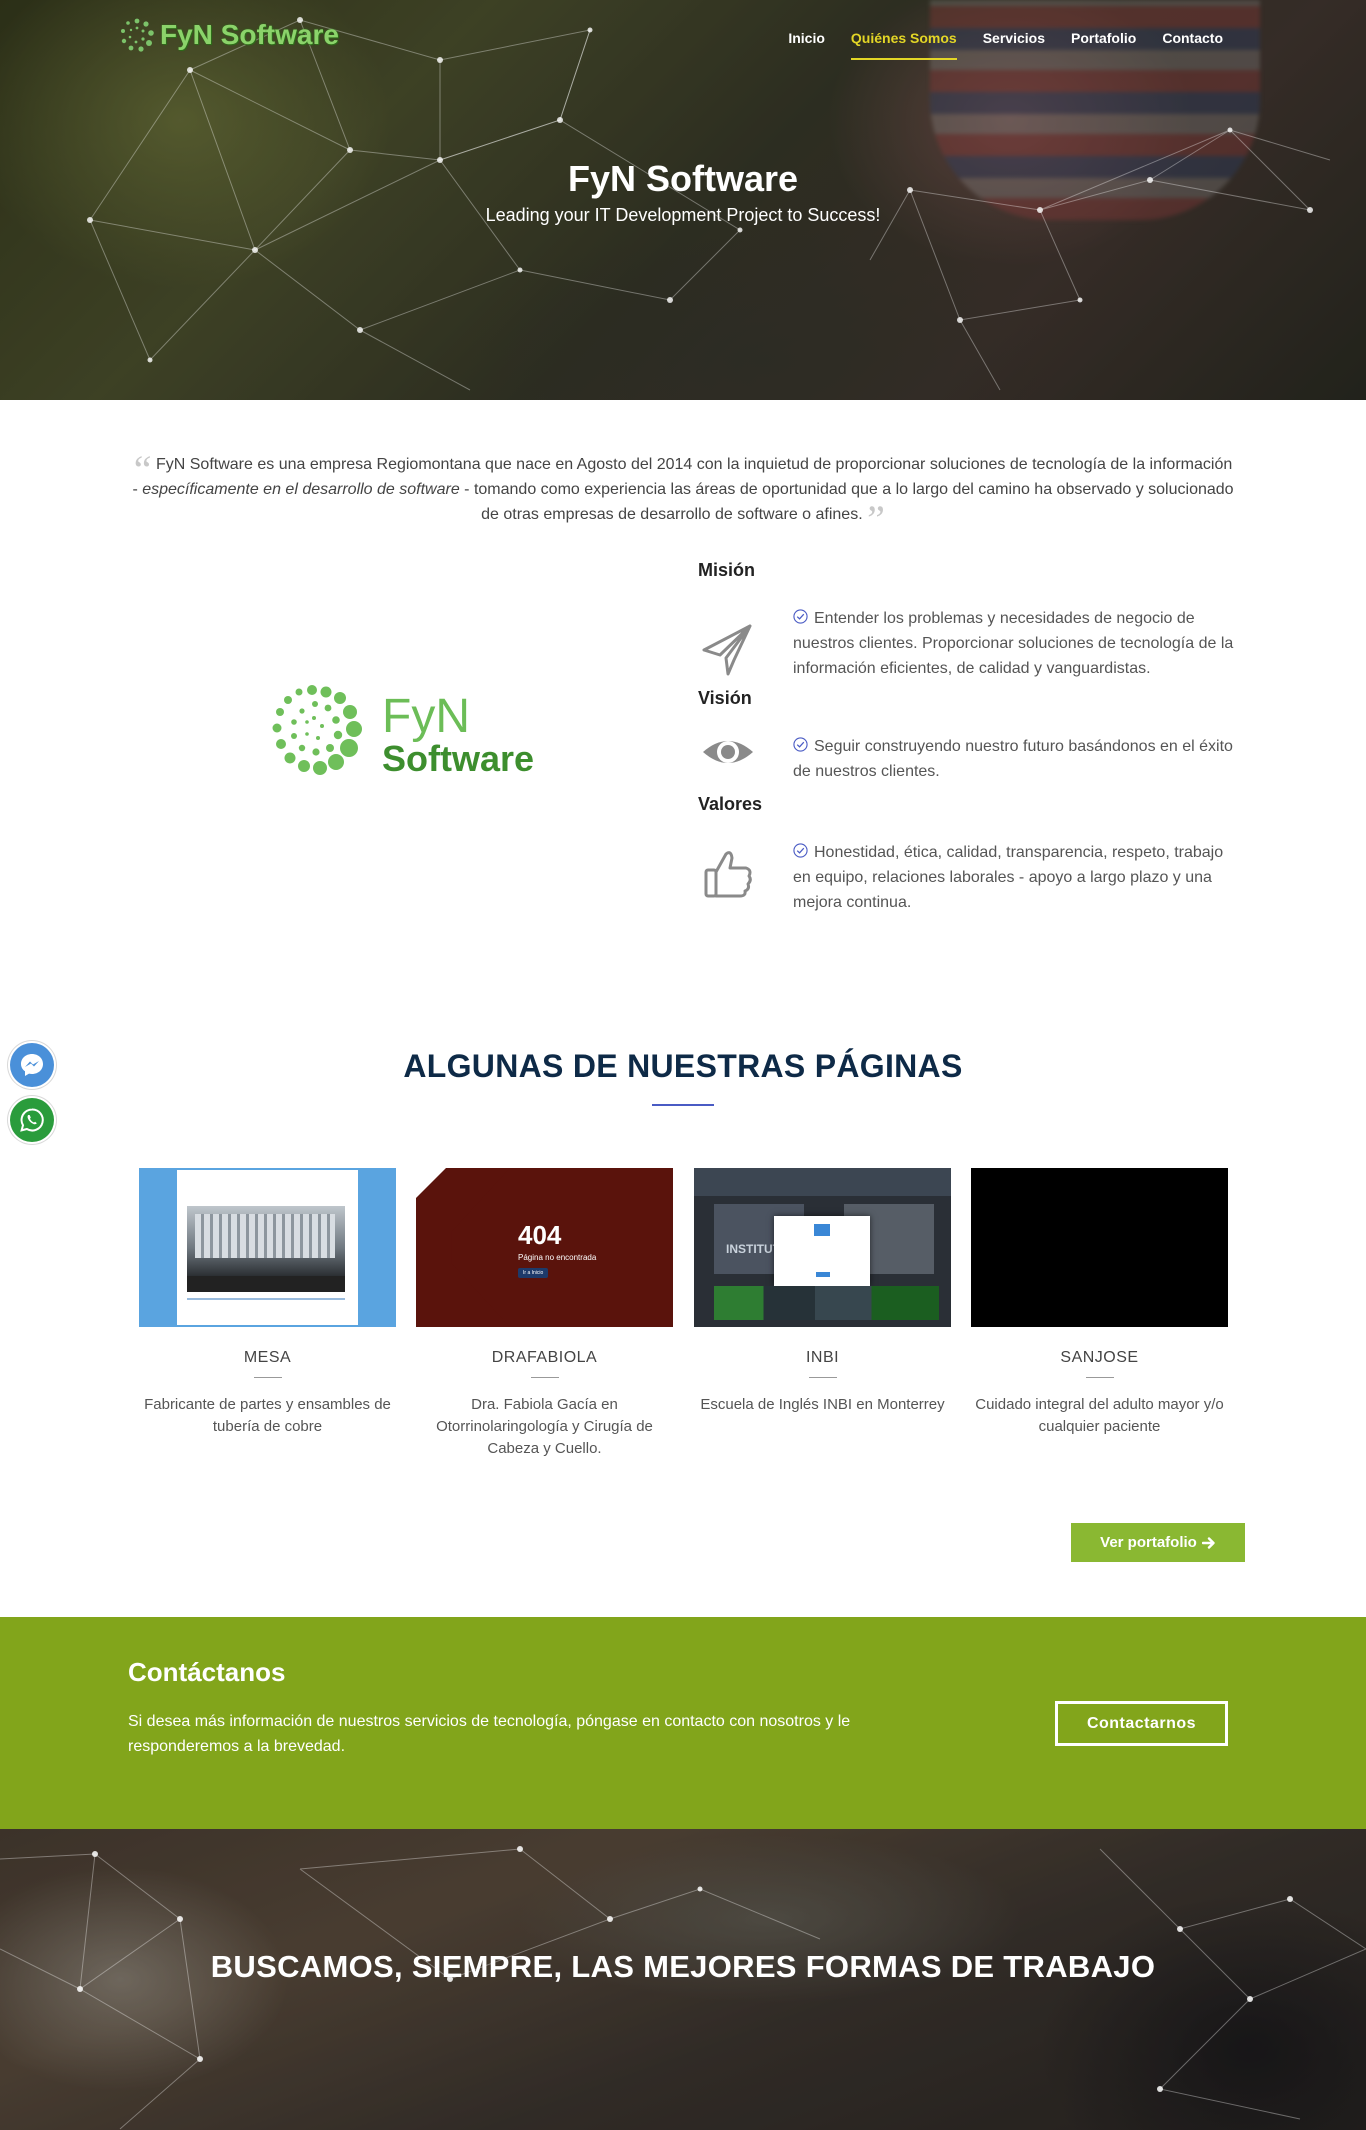  I want to click on thumbnail-mesa, so click(267, 1247).